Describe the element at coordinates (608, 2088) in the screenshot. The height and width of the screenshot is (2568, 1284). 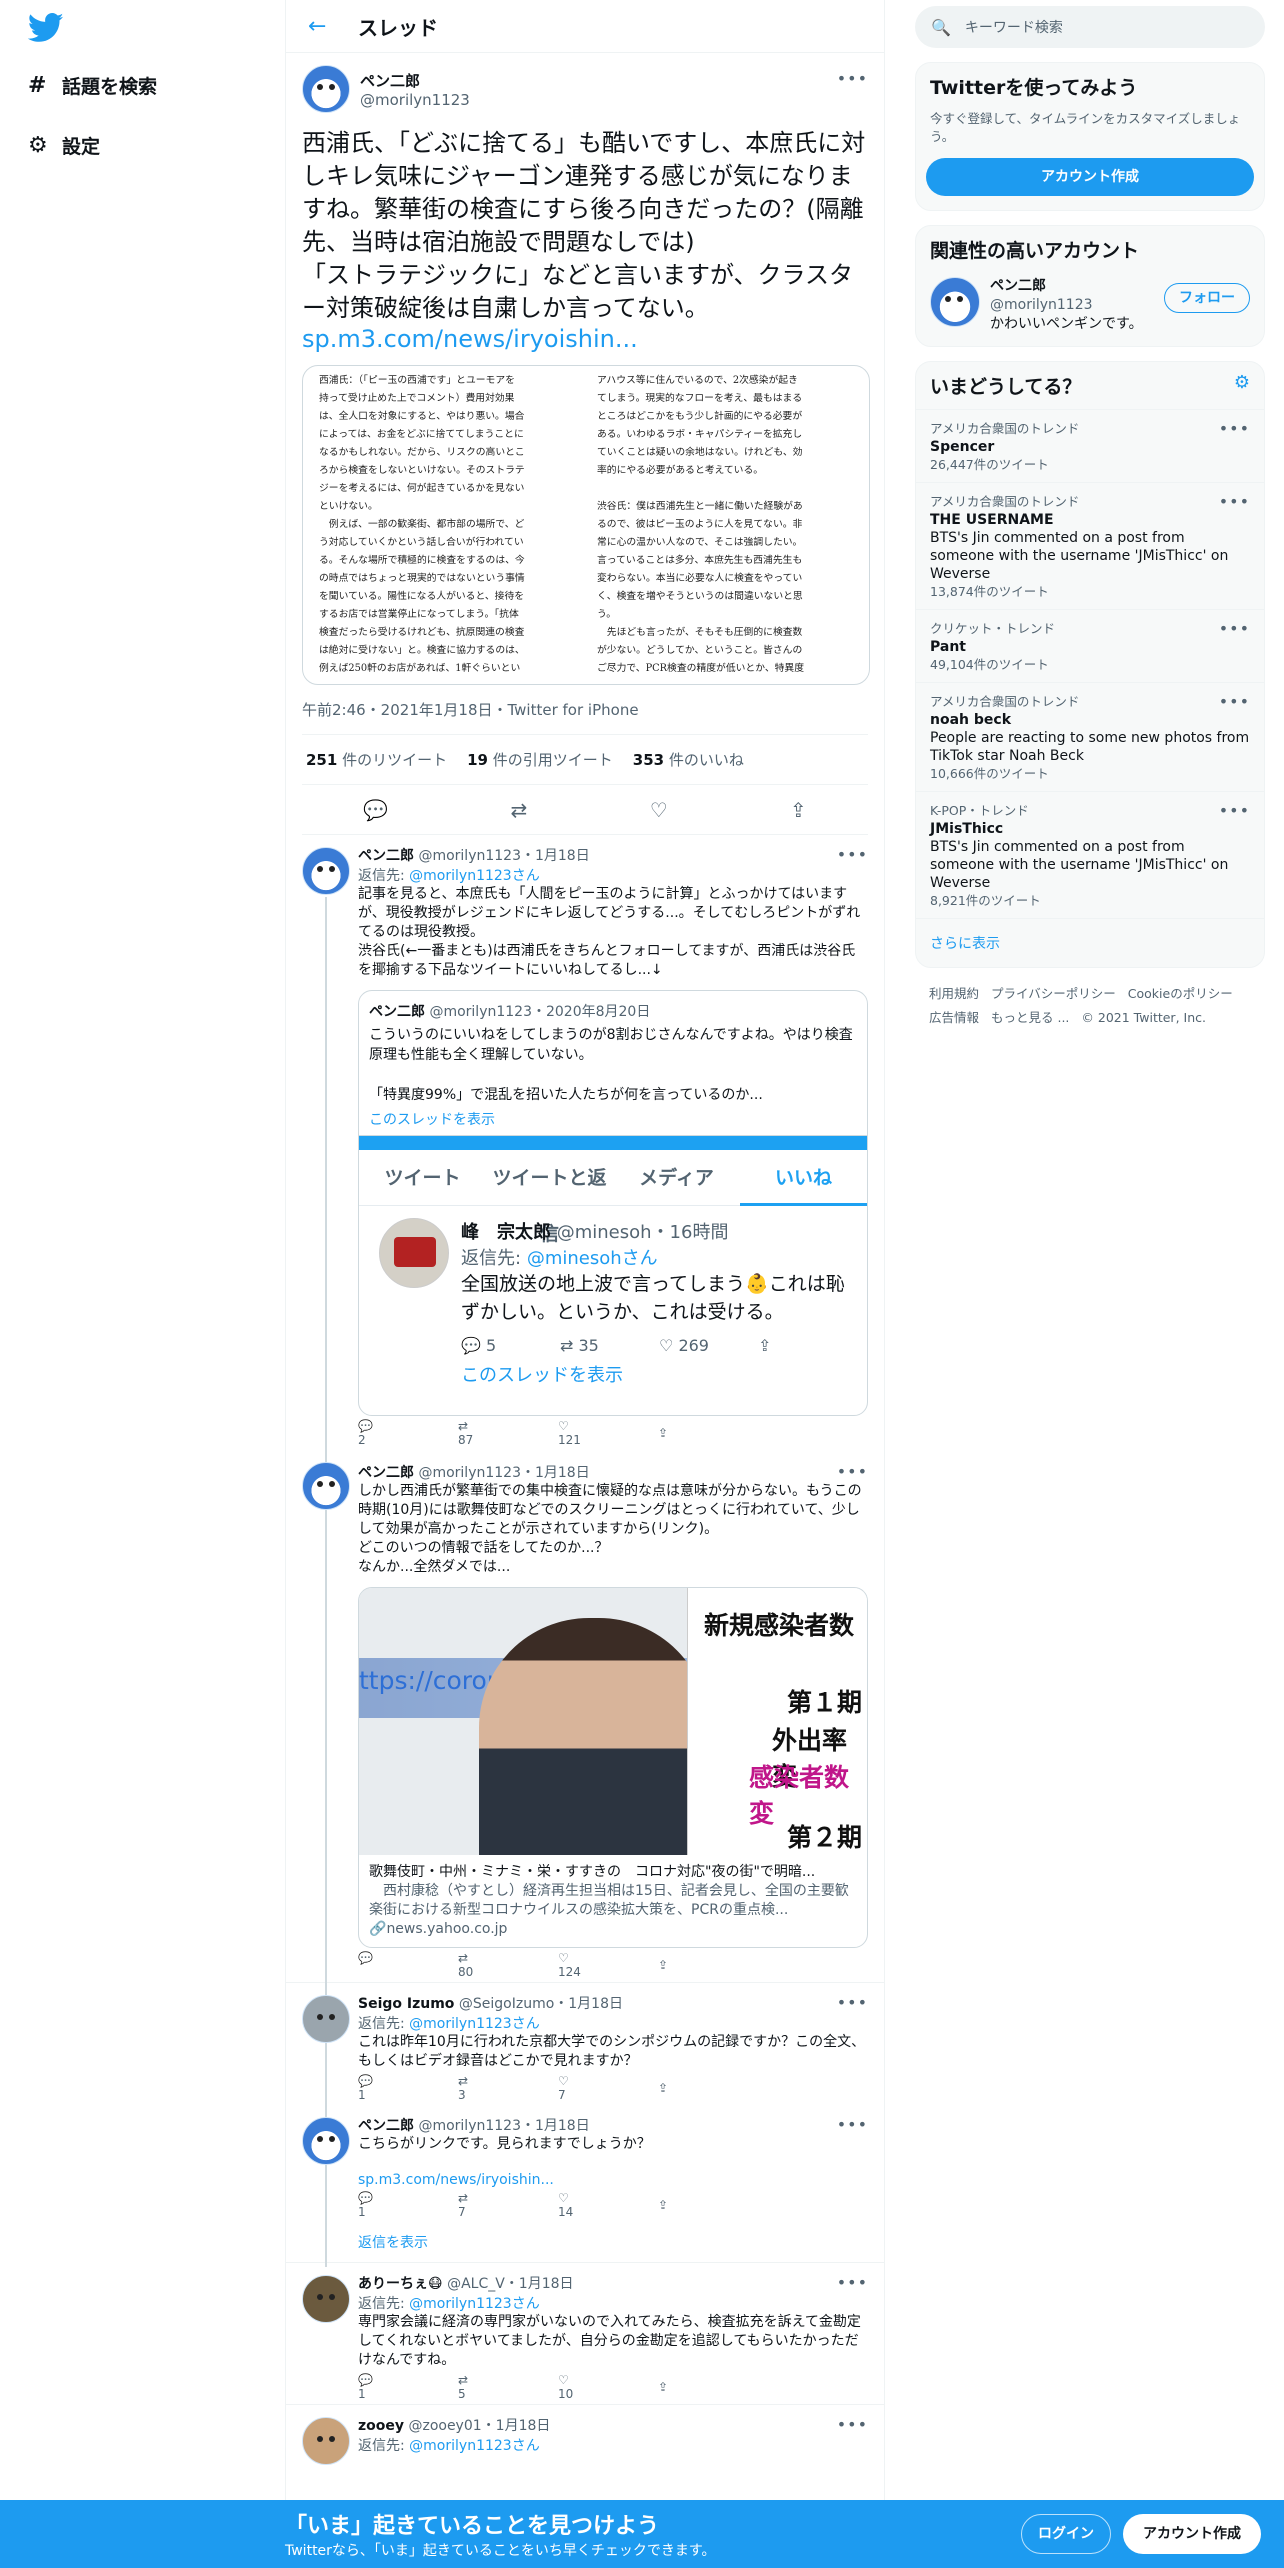
I see `like-button: ♡ 7` at that location.